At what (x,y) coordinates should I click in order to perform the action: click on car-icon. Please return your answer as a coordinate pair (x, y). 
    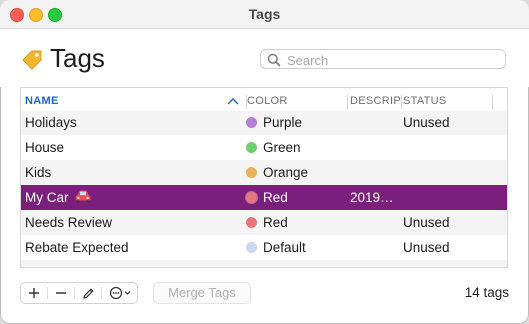
    Looking at the image, I should click on (83, 198).